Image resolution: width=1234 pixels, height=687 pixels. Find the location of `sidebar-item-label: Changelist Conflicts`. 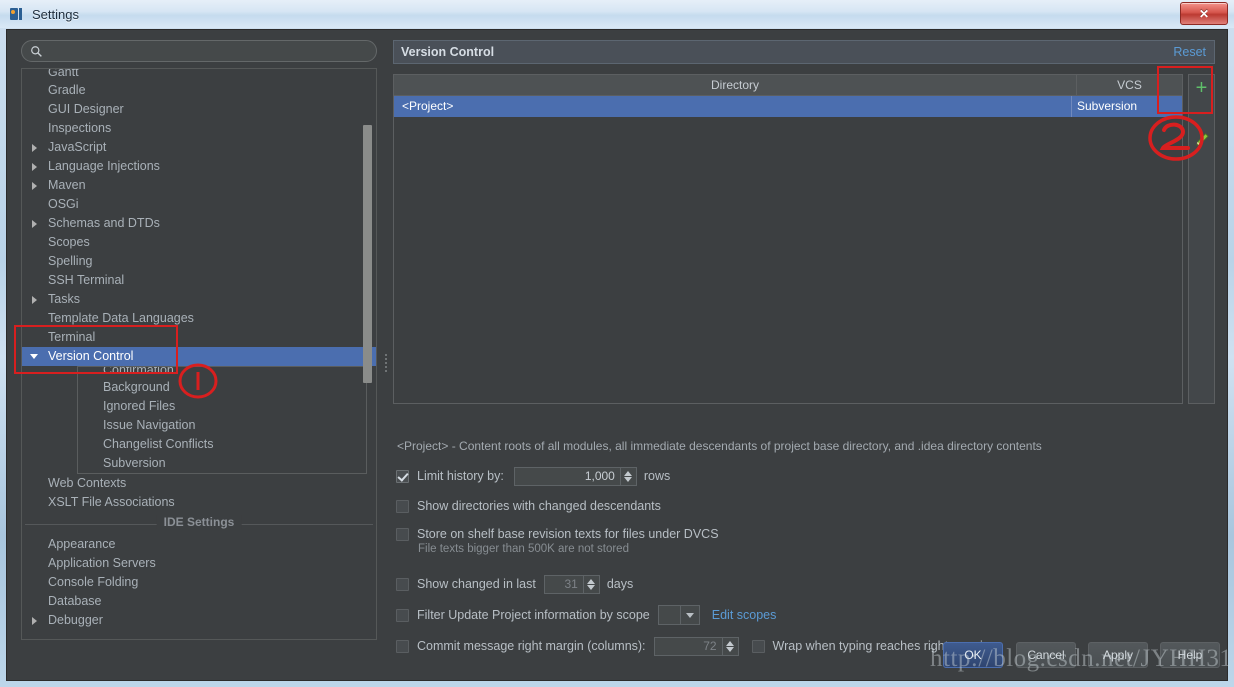

sidebar-item-label: Changelist Conflicts is located at coordinates (158, 444).